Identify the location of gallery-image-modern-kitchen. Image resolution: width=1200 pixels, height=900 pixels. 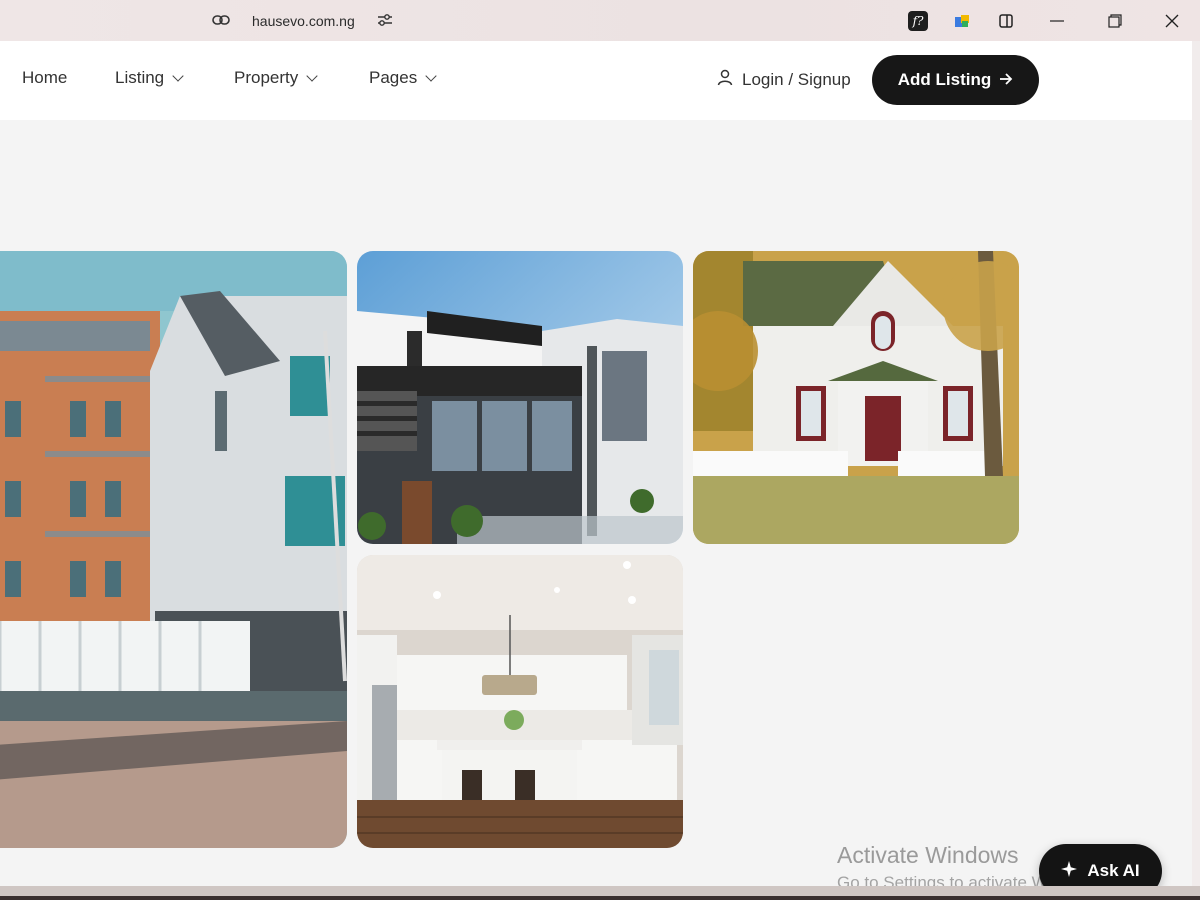
(520, 701).